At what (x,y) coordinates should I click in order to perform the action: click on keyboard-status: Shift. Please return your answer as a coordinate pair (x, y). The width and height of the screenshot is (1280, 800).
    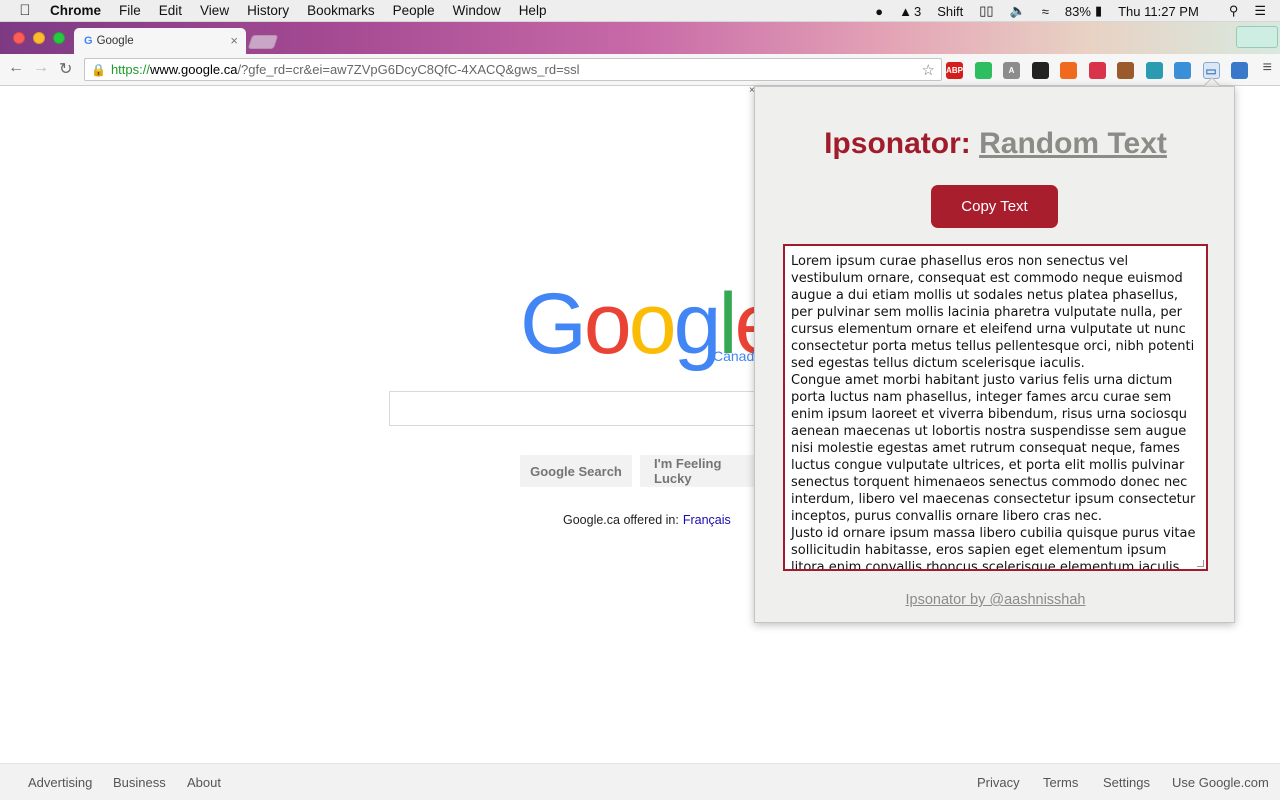
    Looking at the image, I should click on (950, 11).